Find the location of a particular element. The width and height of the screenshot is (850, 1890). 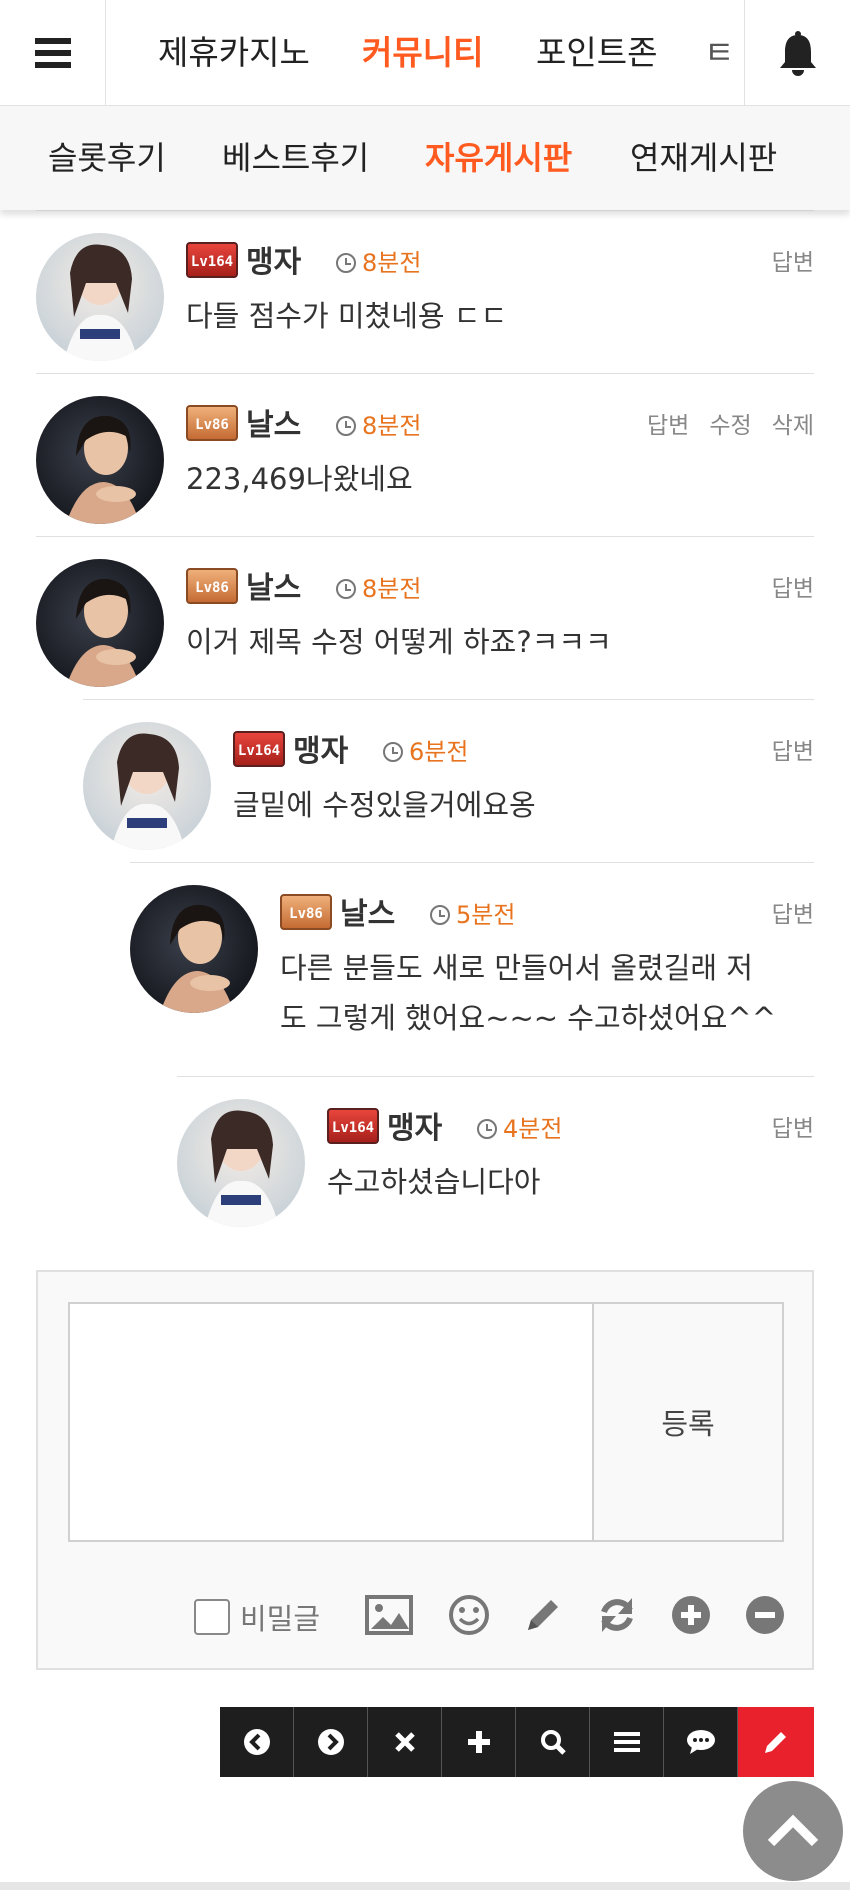

nav-tab-community: 커뮤니티 is located at coordinates (422, 53).